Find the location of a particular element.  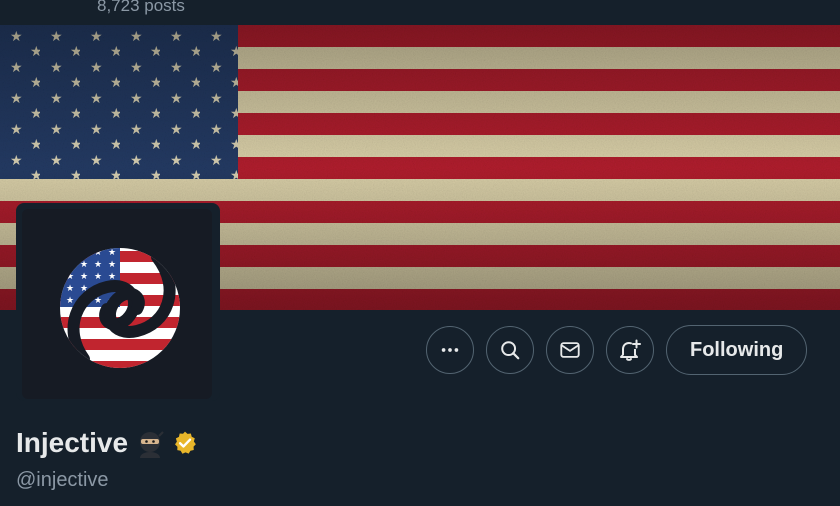

bell-plus-icon is located at coordinates (630, 350).